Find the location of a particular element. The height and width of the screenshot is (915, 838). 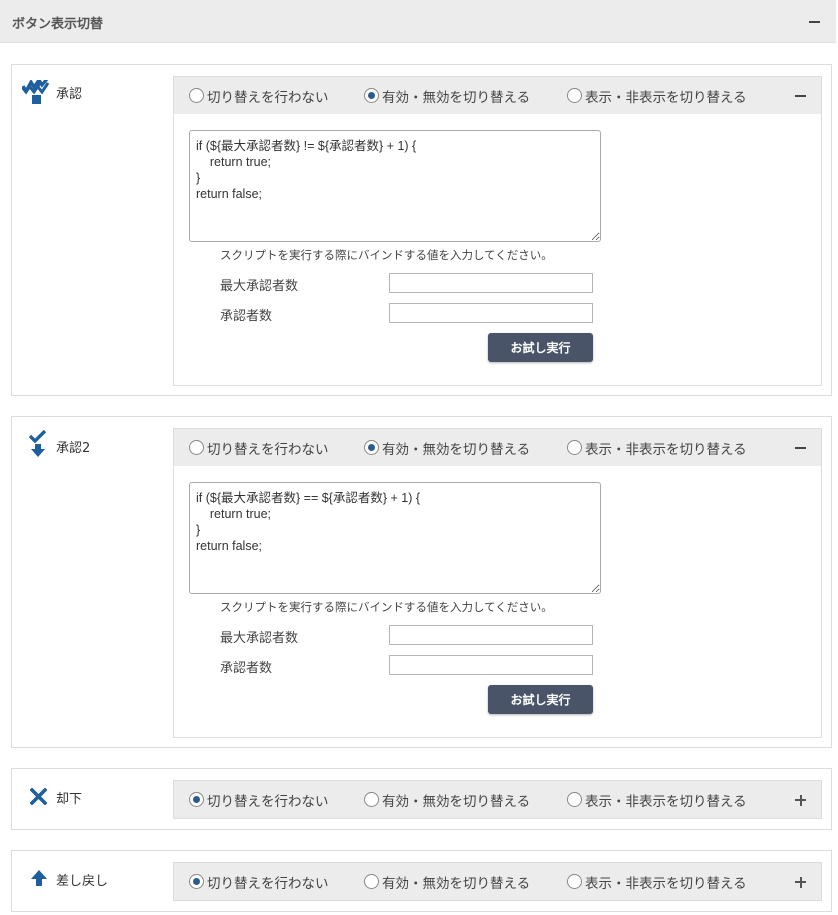

sendback-up-arrow-icon is located at coordinates (39, 878).